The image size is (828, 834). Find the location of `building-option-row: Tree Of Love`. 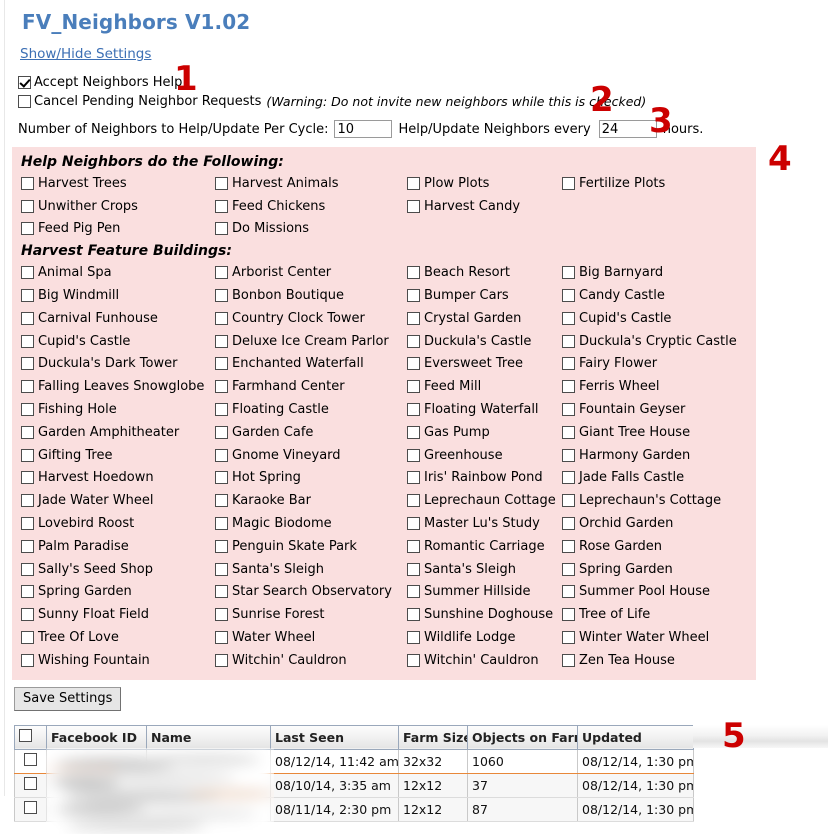

building-option-row: Tree Of Love is located at coordinates (118, 637).